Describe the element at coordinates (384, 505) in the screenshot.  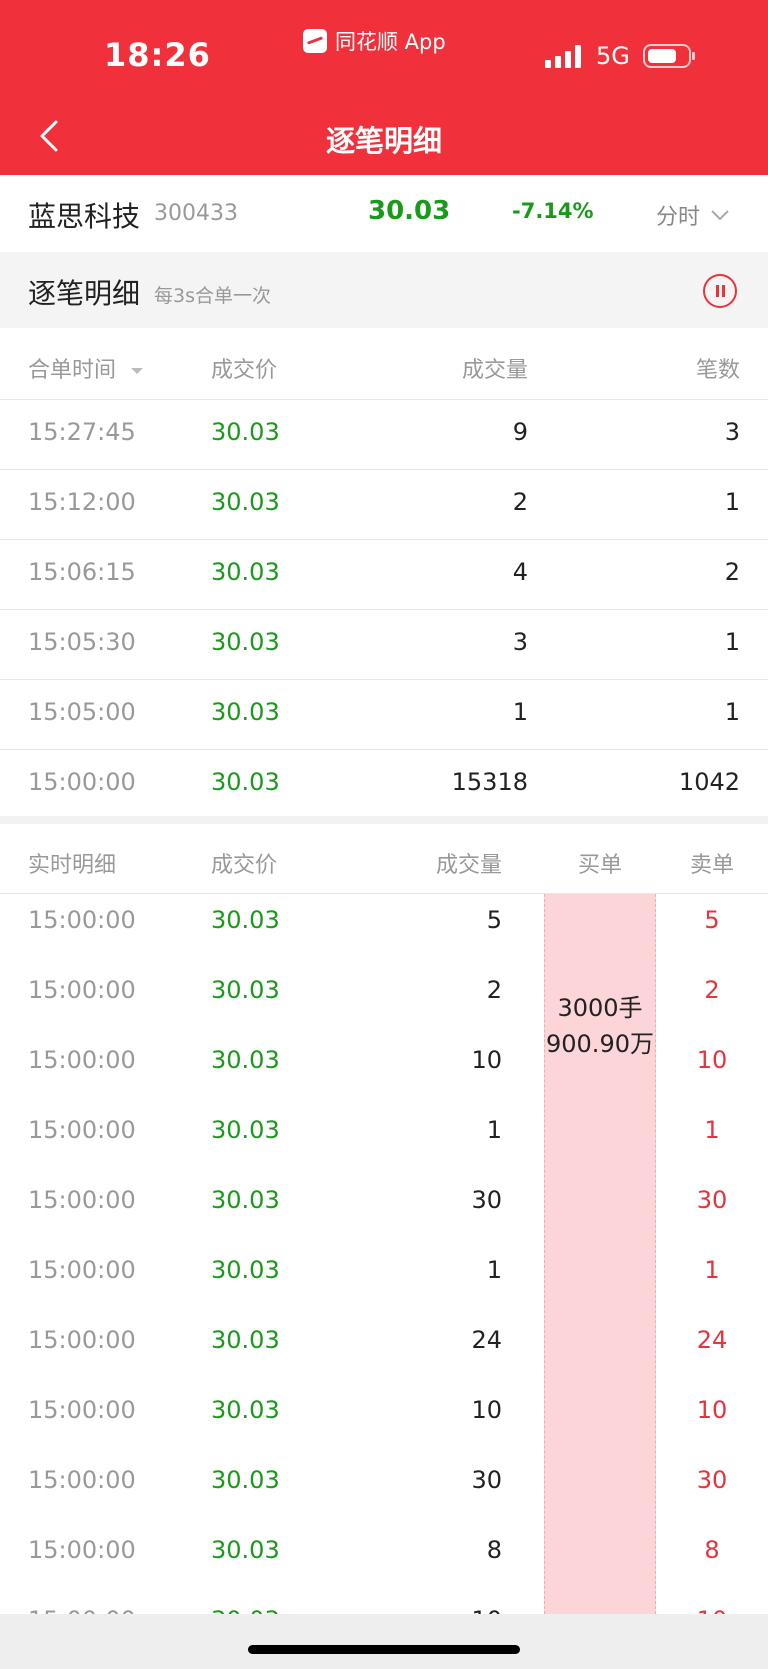
I see `table-row: 15:12:00 30.03 2 1` at that location.